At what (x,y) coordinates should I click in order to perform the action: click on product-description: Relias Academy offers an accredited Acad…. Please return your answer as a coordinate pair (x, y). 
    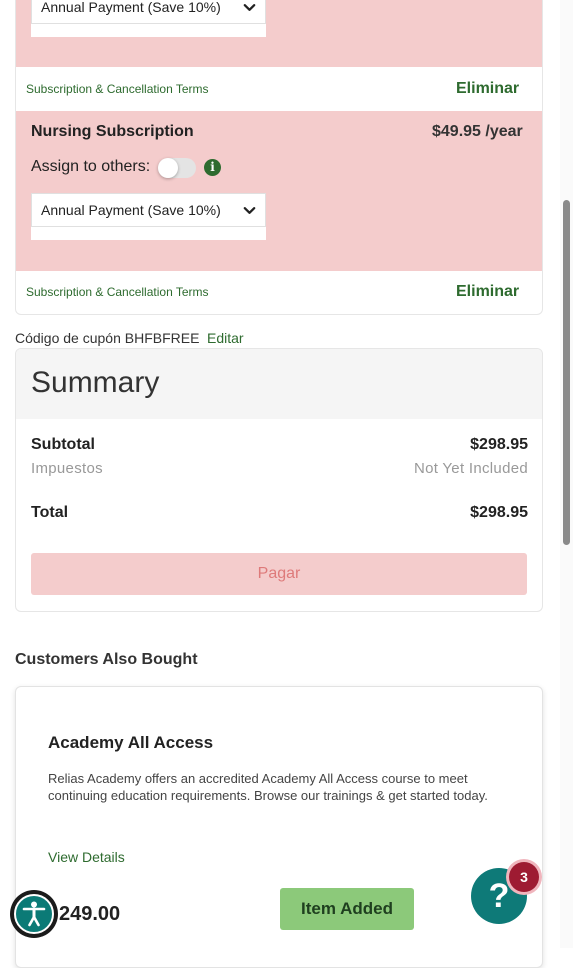
    Looking at the image, I should click on (268, 787).